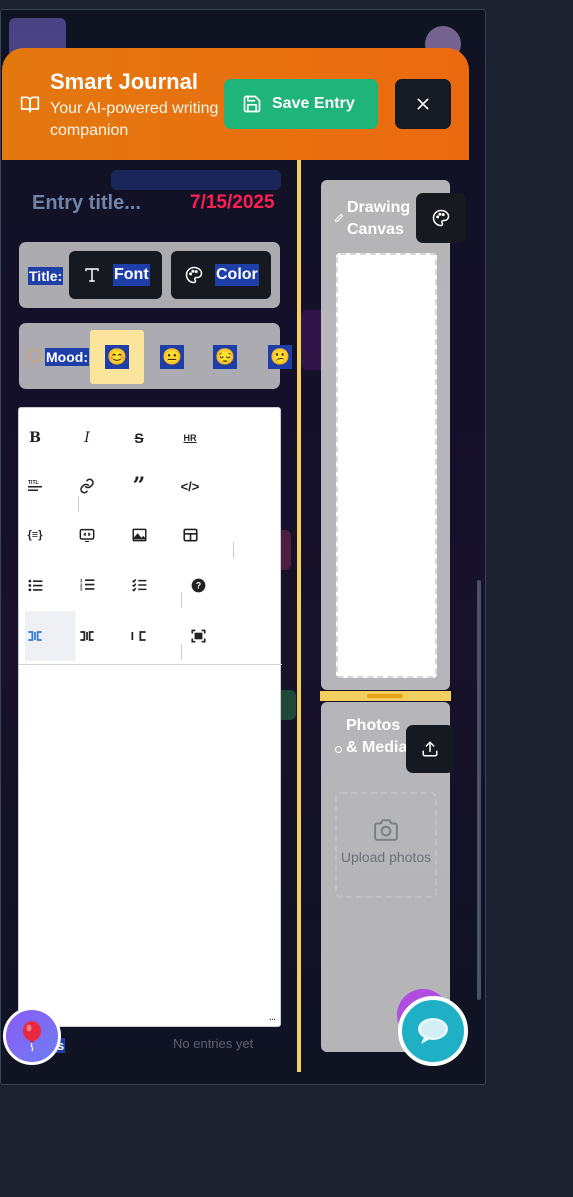 The width and height of the screenshot is (573, 1197). I want to click on window-scrollbar, so click(479, 790).